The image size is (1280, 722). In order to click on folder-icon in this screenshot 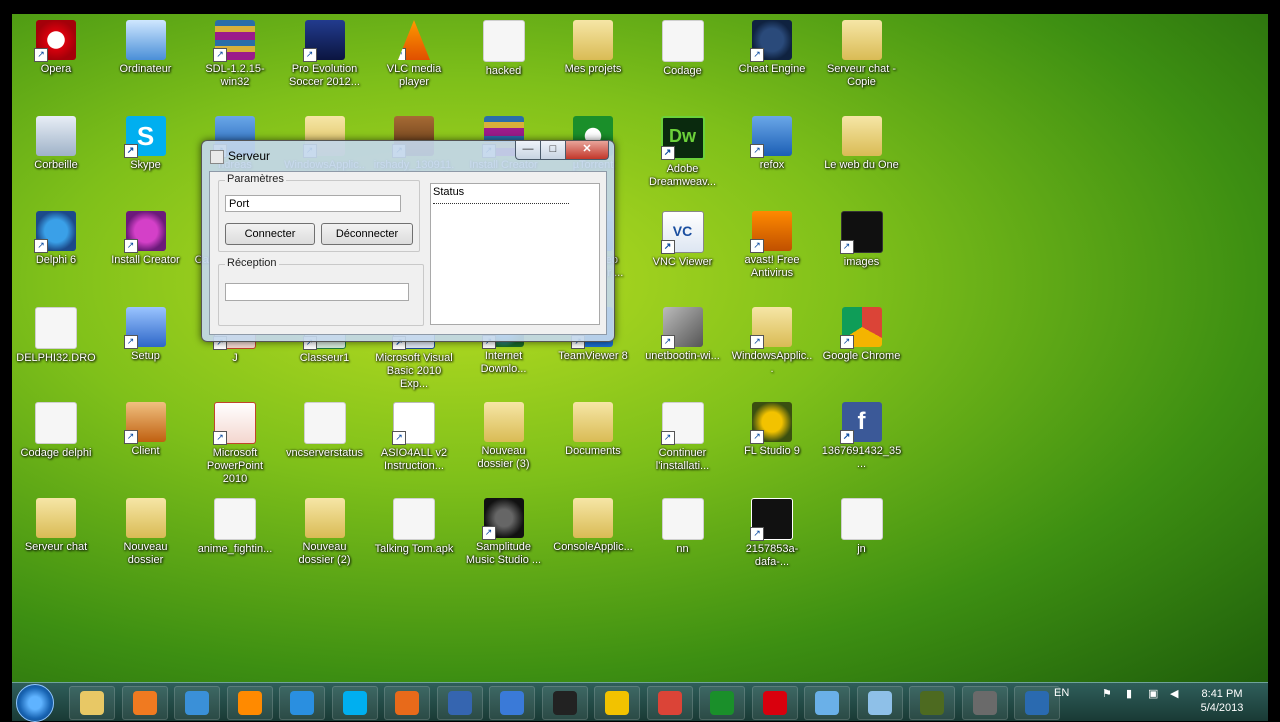, I will do `click(145, 518)`.